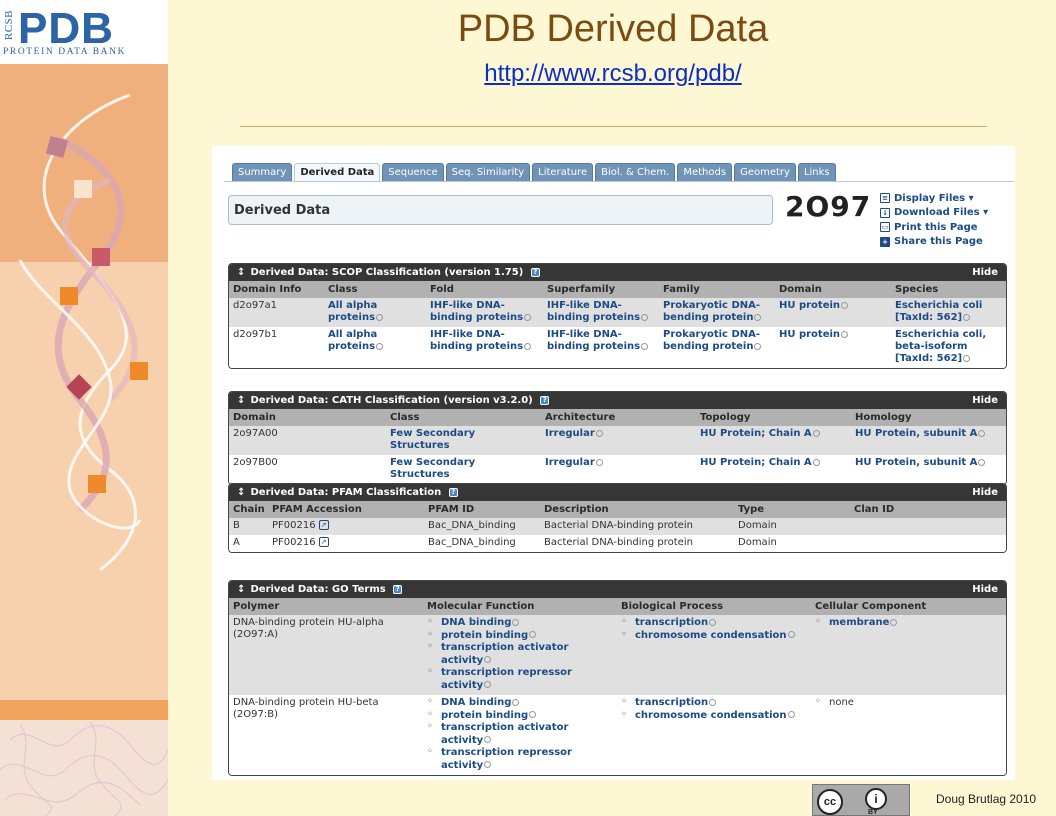 The width and height of the screenshot is (1056, 816). Describe the element at coordinates (985, 492) in the screenshot. I see `pfam-hide-button: Hide` at that location.